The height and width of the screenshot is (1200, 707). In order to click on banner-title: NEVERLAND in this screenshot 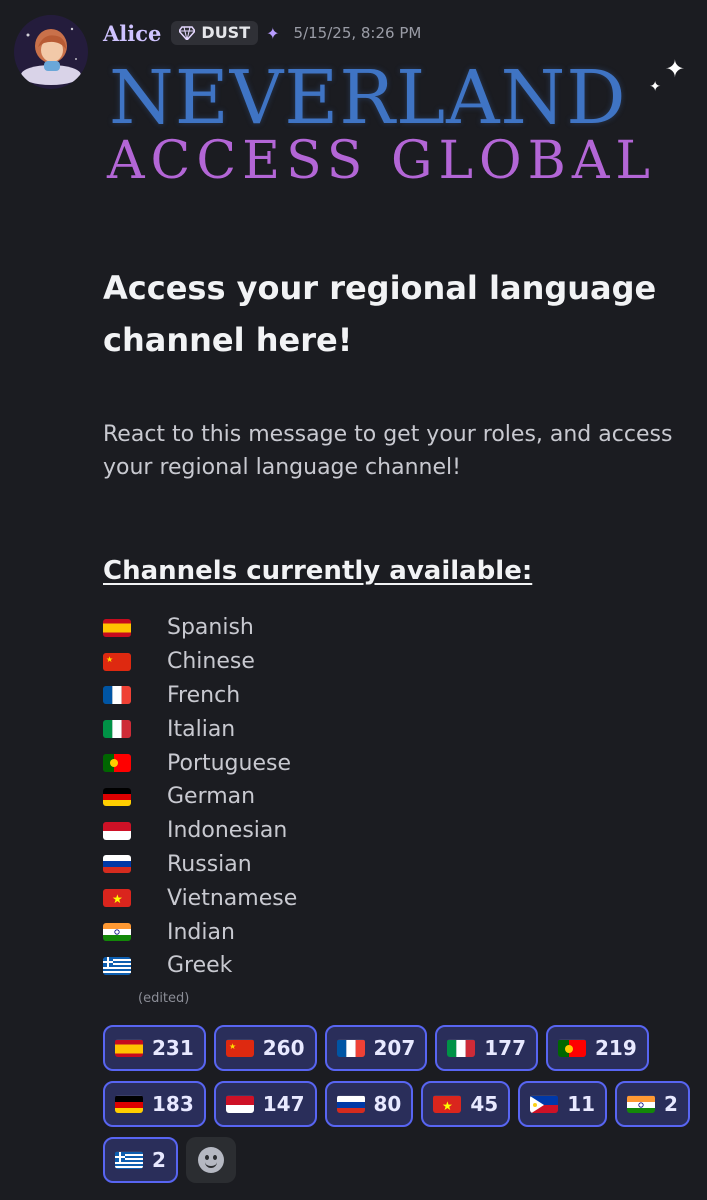, I will do `click(368, 98)`.